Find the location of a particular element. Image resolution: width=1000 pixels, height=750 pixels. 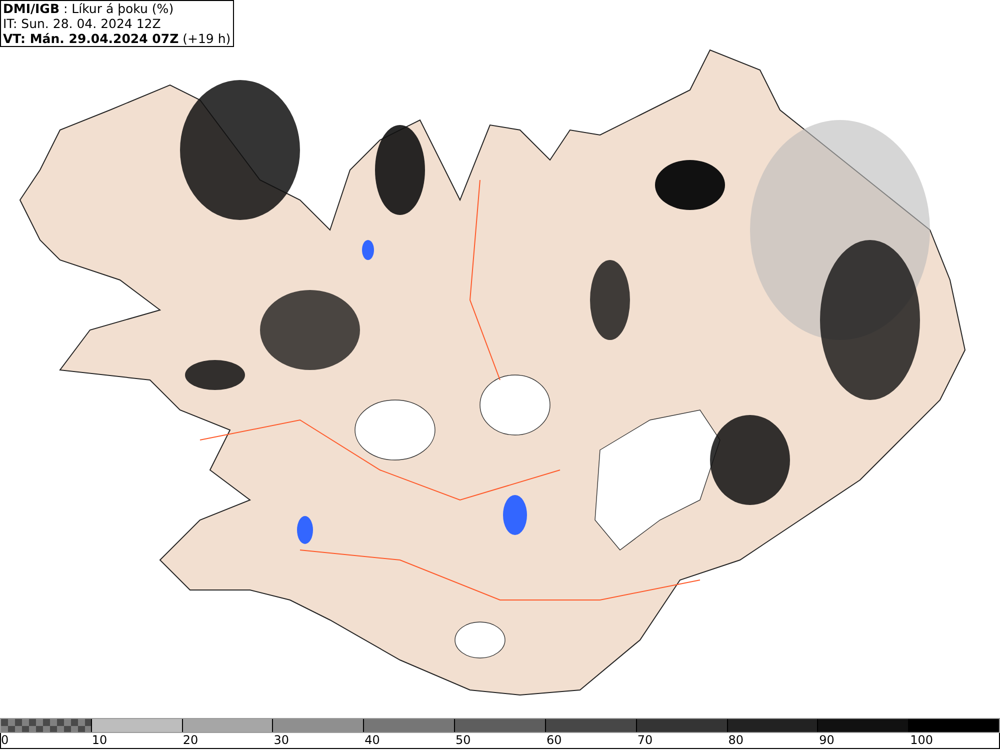

valid-time: VT: Mán. 29.04.2024 07Z (+19 h) is located at coordinates (117, 38).